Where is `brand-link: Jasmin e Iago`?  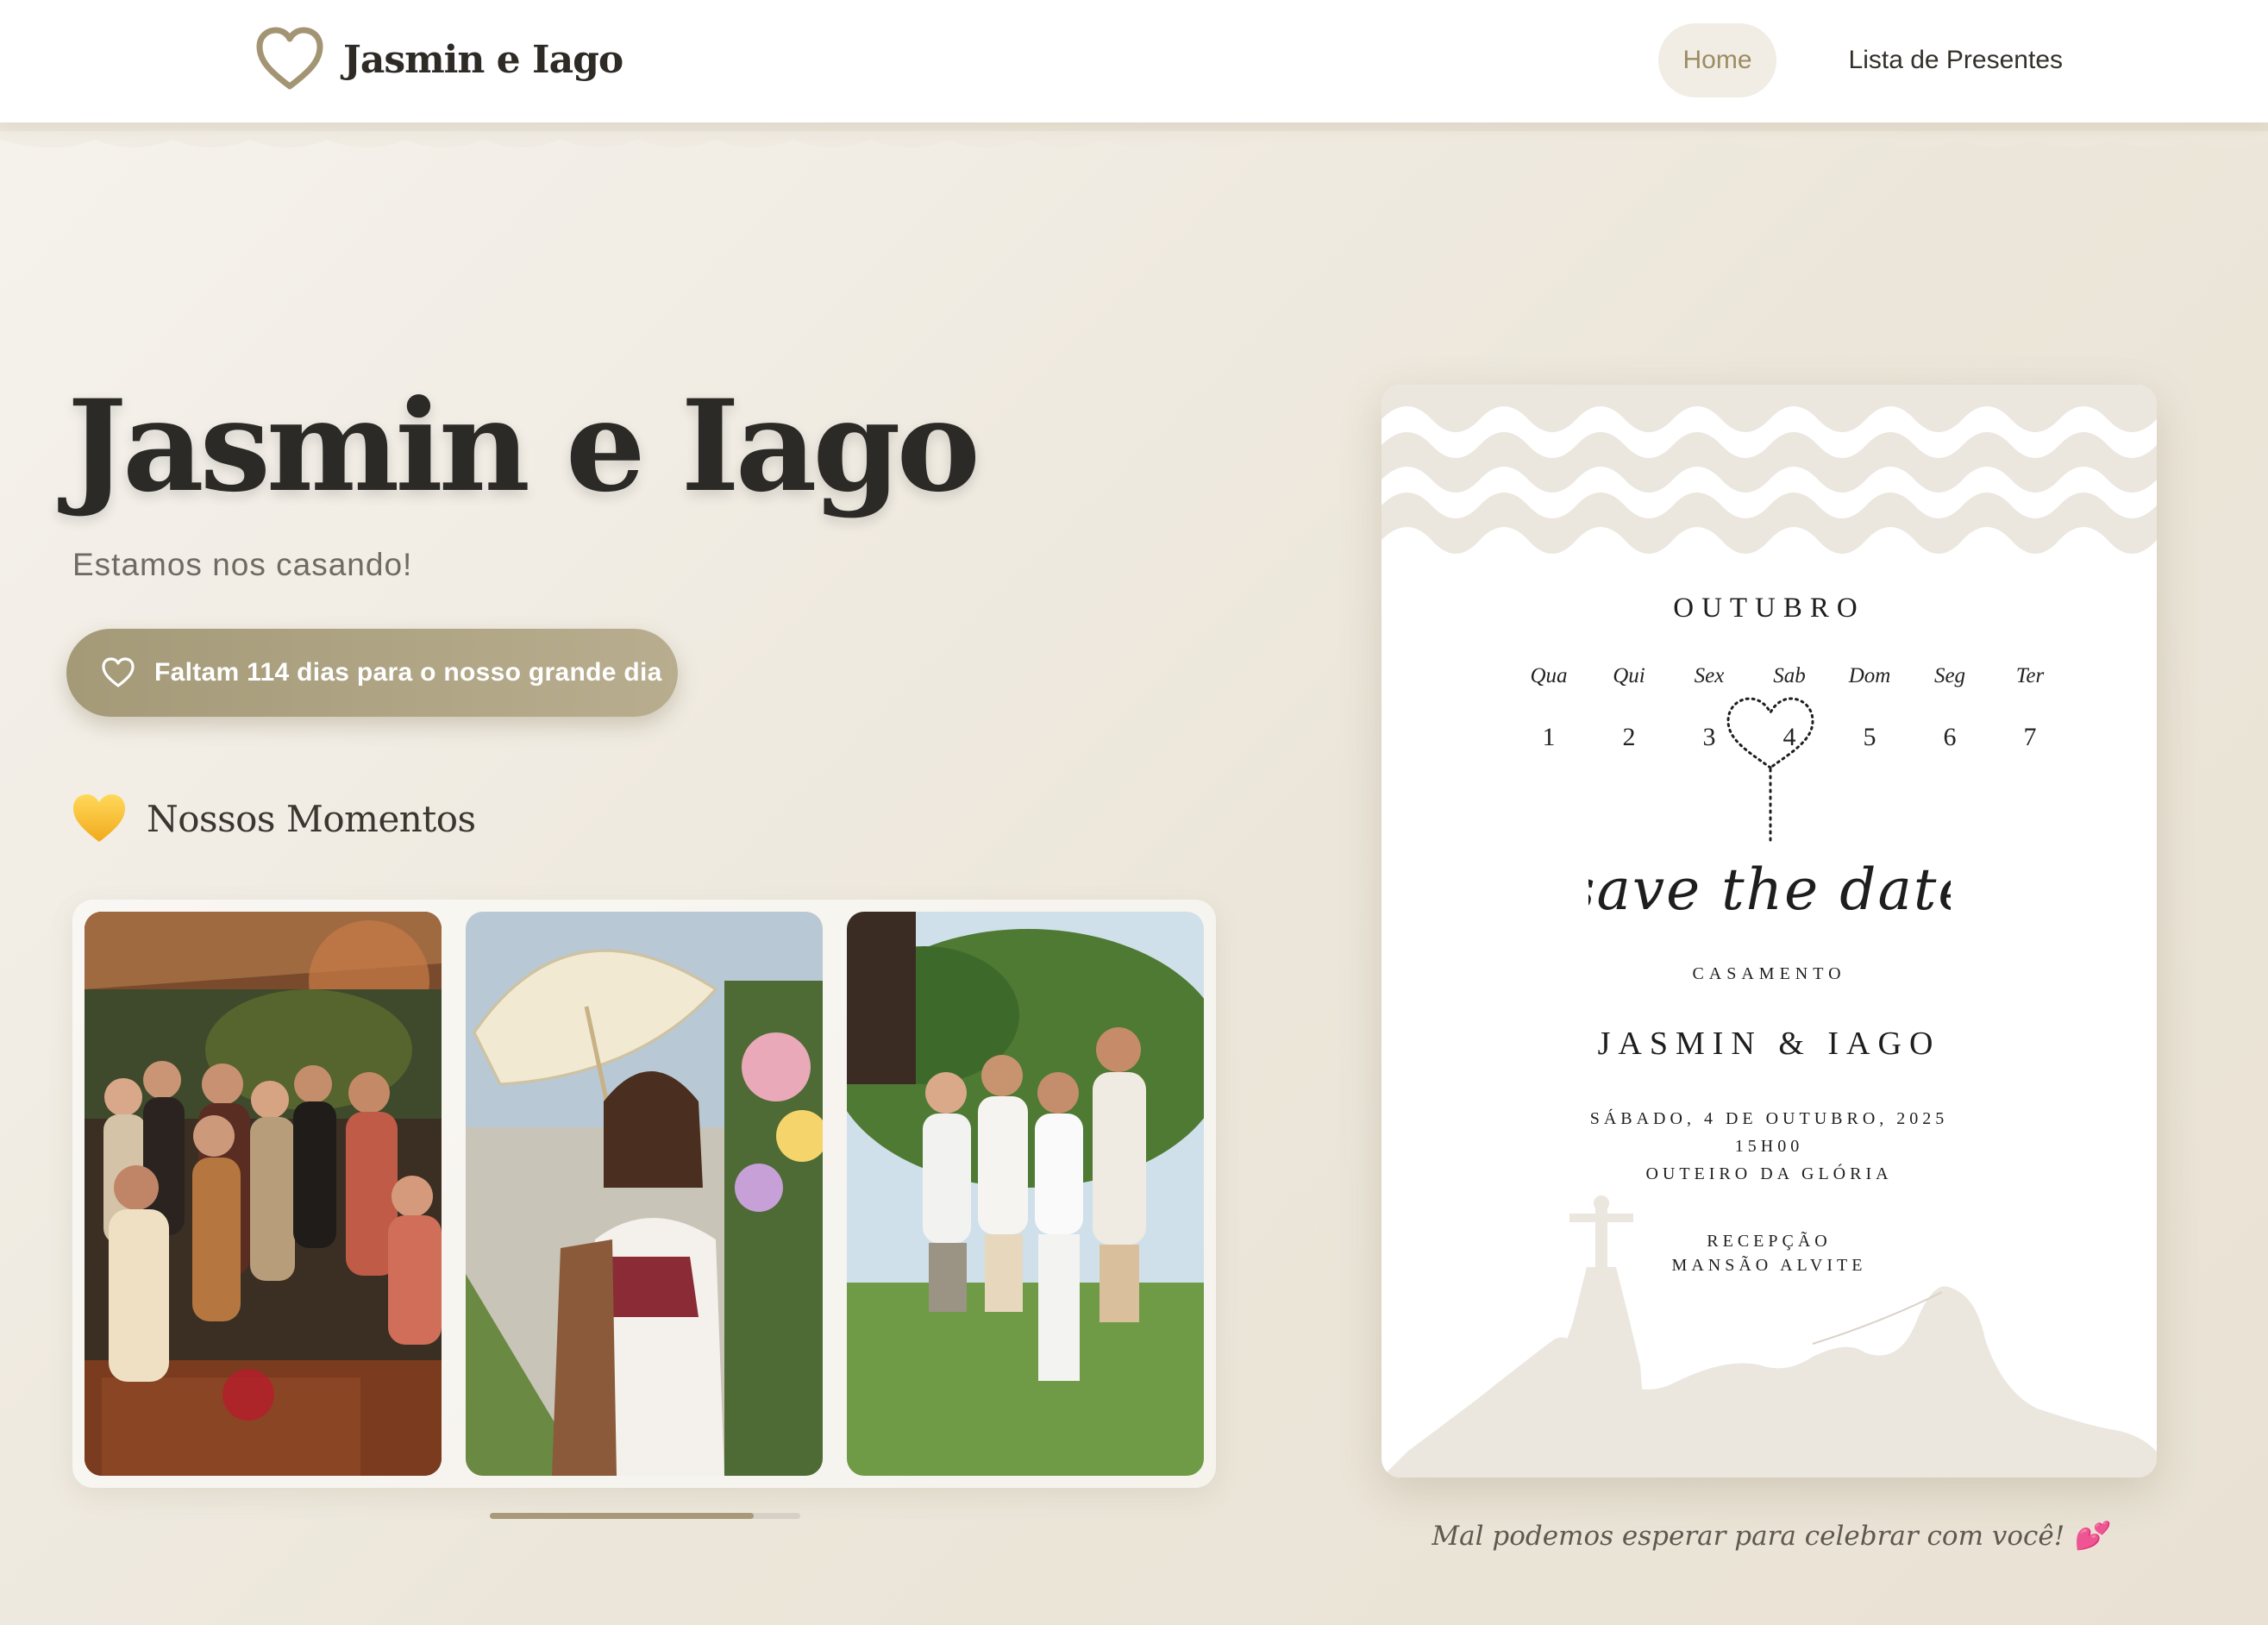
brand-link: Jasmin e Iago is located at coordinates (439, 60).